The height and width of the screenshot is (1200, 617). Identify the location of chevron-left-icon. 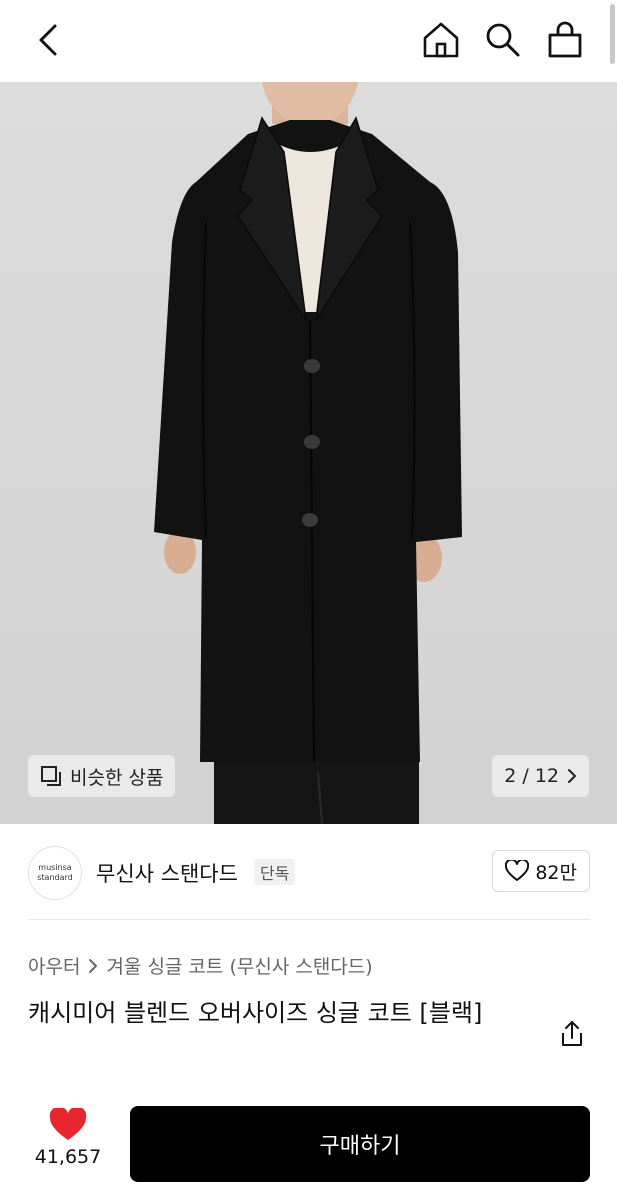
(48, 40).